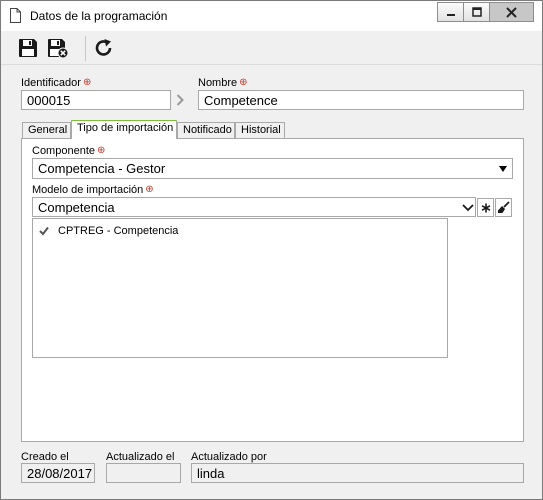  What do you see at coordinates (140, 457) in the screenshot?
I see `actualizado-label: Actualizado el` at bounding box center [140, 457].